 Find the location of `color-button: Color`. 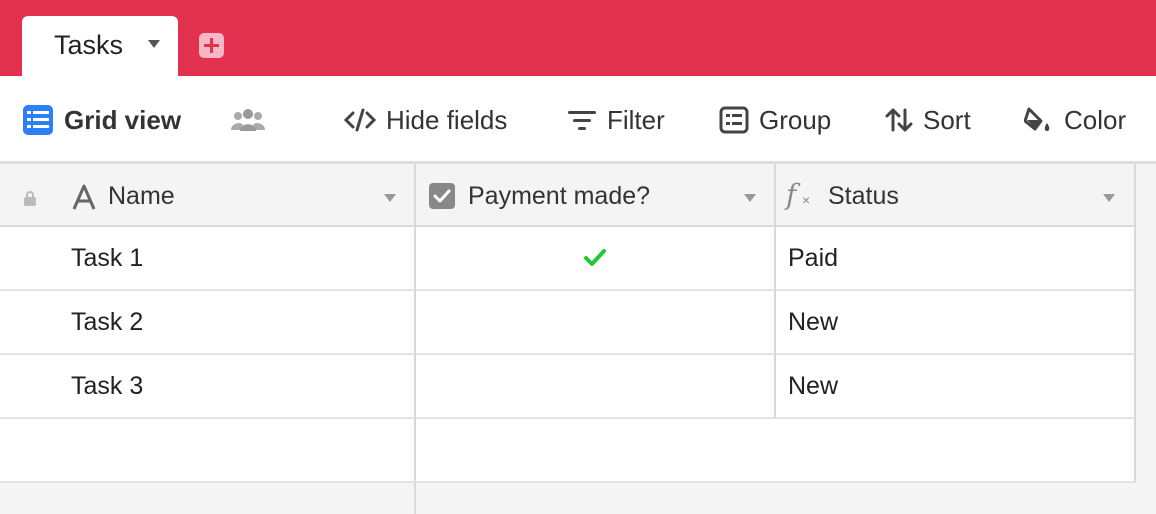

color-button: Color is located at coordinates (1075, 120).